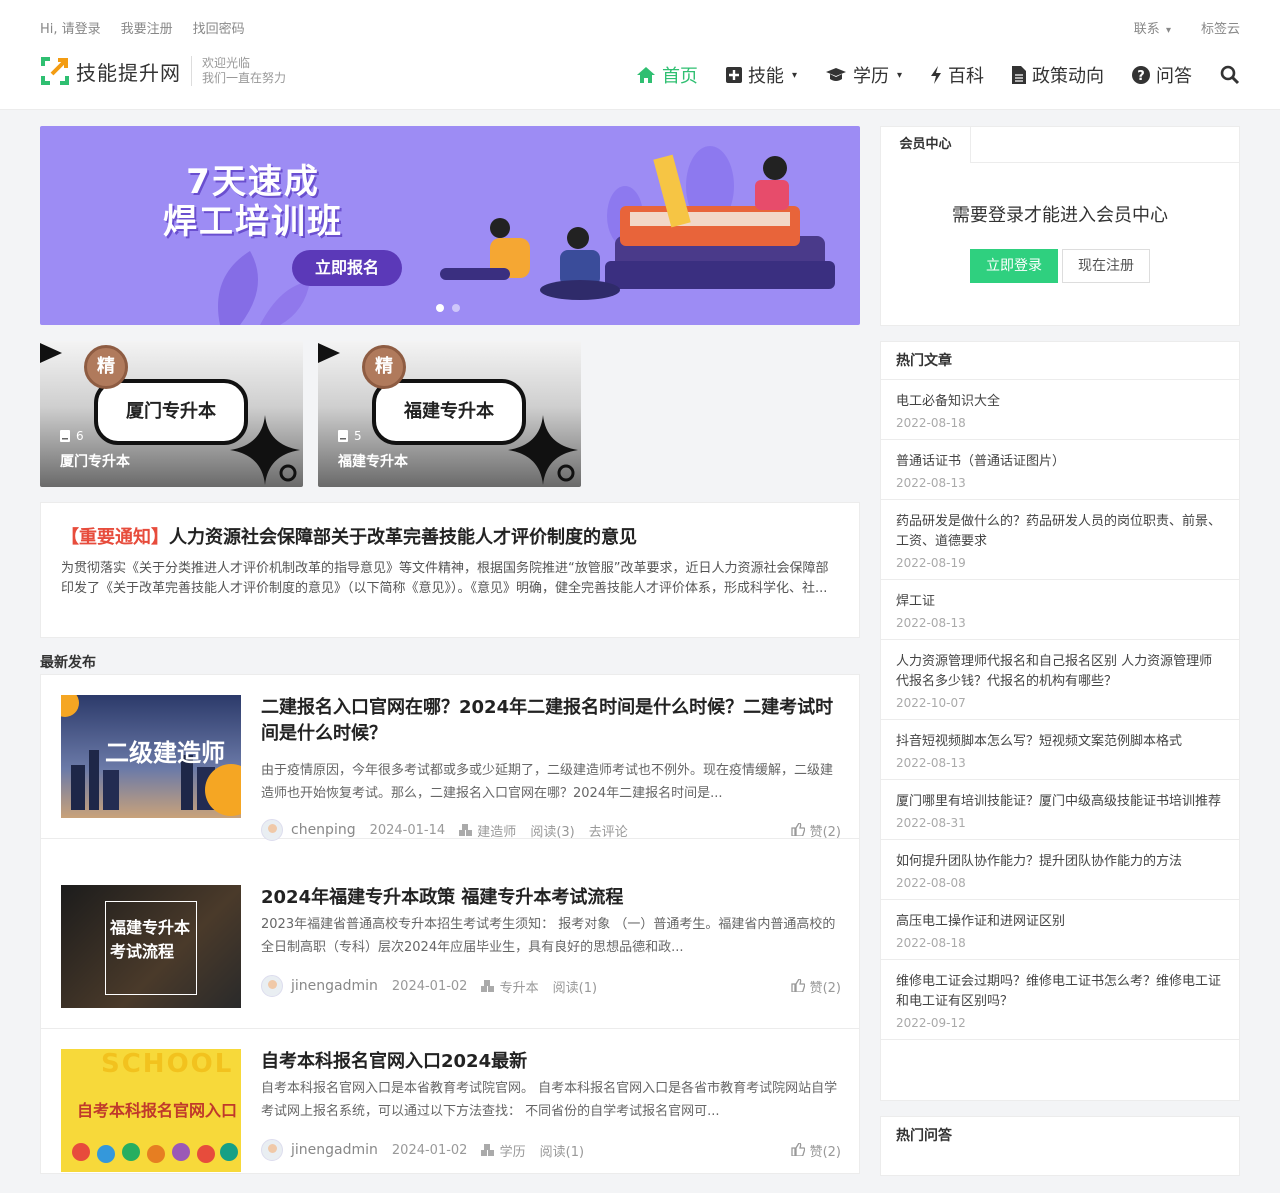 The image size is (1280, 1193). What do you see at coordinates (1230, 75) in the screenshot?
I see `search-button` at bounding box center [1230, 75].